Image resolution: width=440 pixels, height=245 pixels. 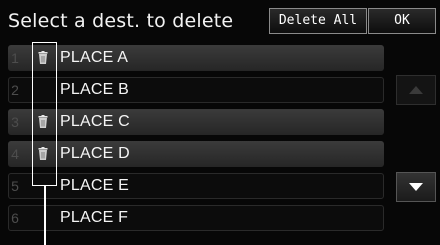 I want to click on triangle-up-icon, so click(x=416, y=90).